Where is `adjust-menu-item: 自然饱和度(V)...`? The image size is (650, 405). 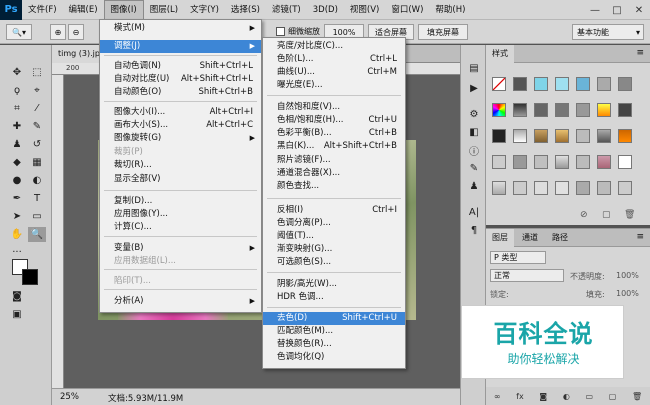 adjust-menu-item: 自然饱和度(V)... is located at coordinates (334, 107).